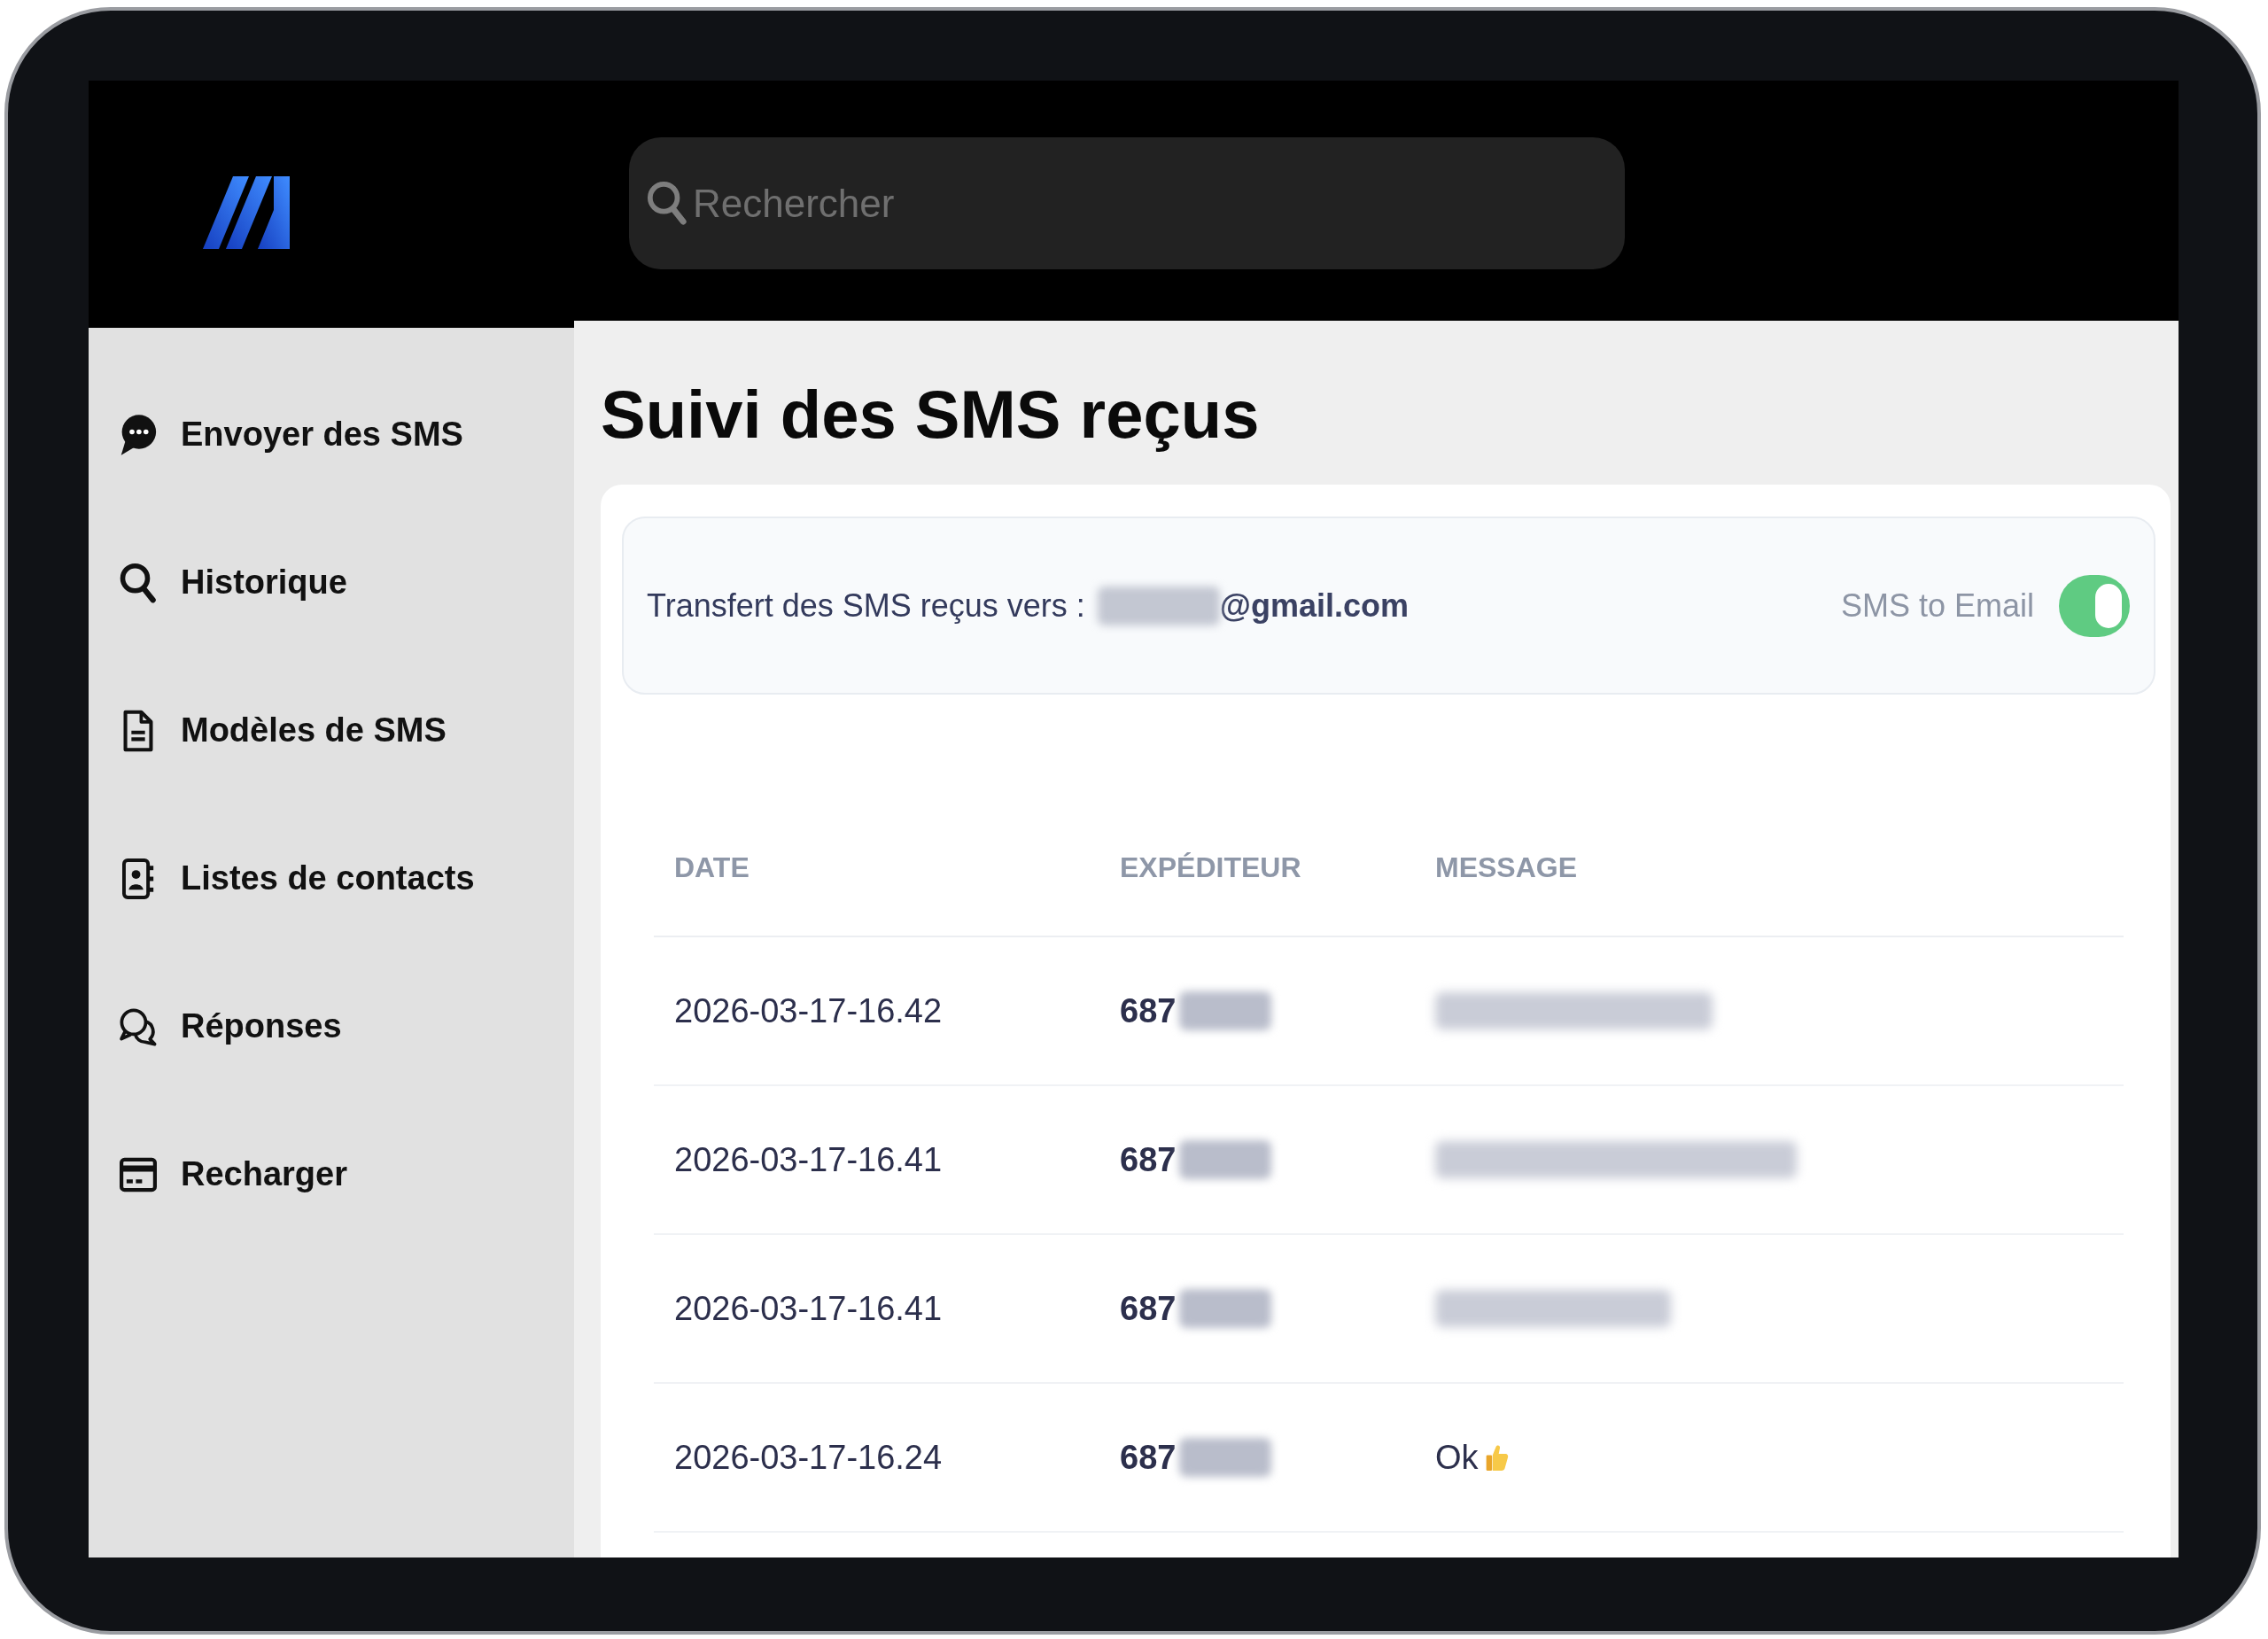 Image resolution: width=2268 pixels, height=1639 pixels. What do you see at coordinates (138, 1174) in the screenshot?
I see `credit-card-icon` at bounding box center [138, 1174].